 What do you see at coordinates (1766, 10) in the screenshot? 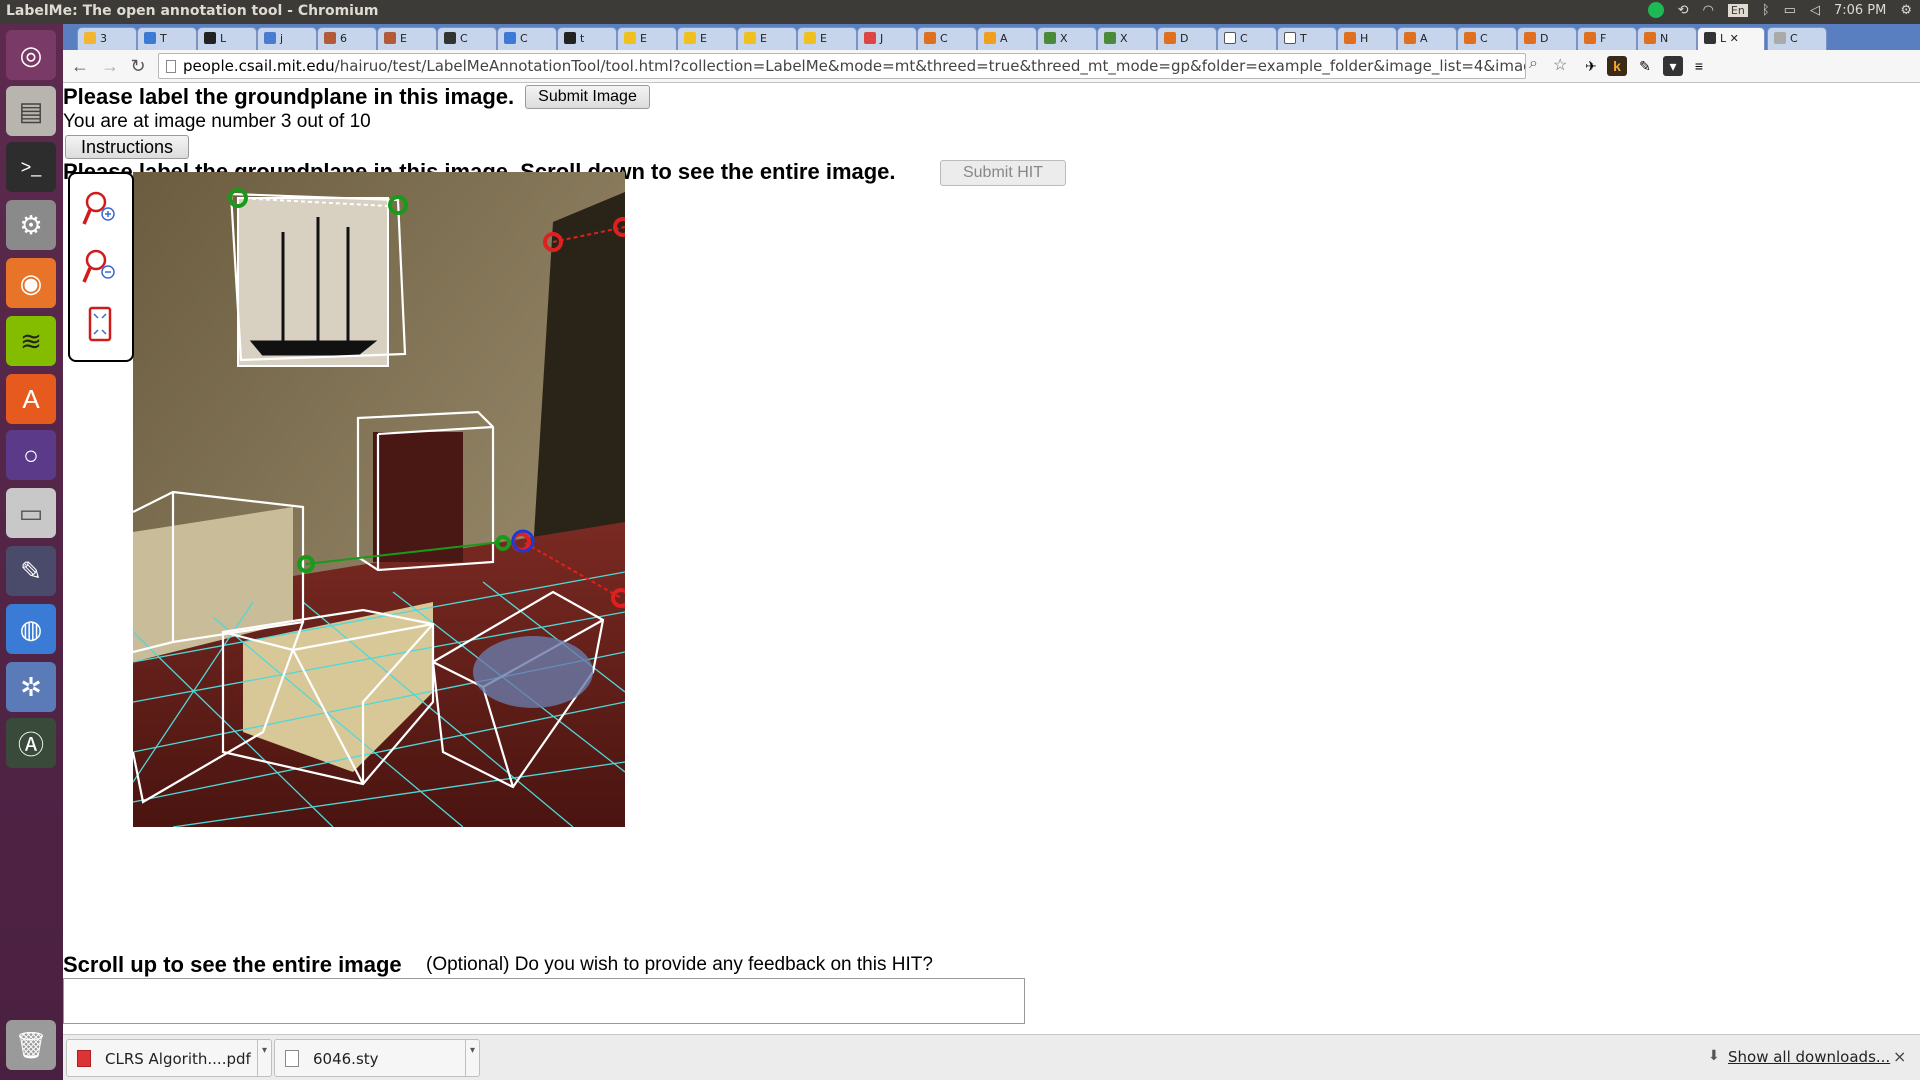
I see `bluetooth-icon: ᛒ` at bounding box center [1766, 10].